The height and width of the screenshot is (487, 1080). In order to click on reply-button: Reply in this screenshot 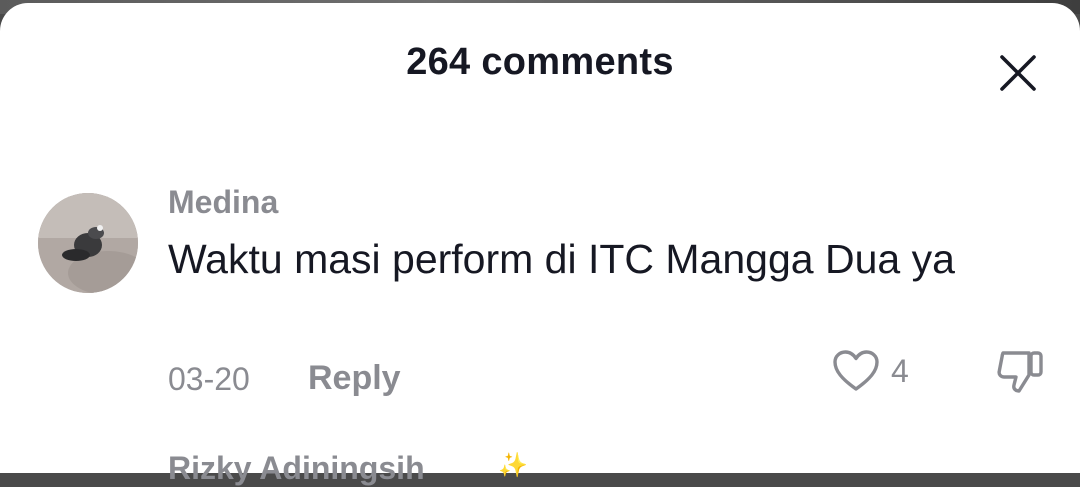, I will do `click(354, 378)`.